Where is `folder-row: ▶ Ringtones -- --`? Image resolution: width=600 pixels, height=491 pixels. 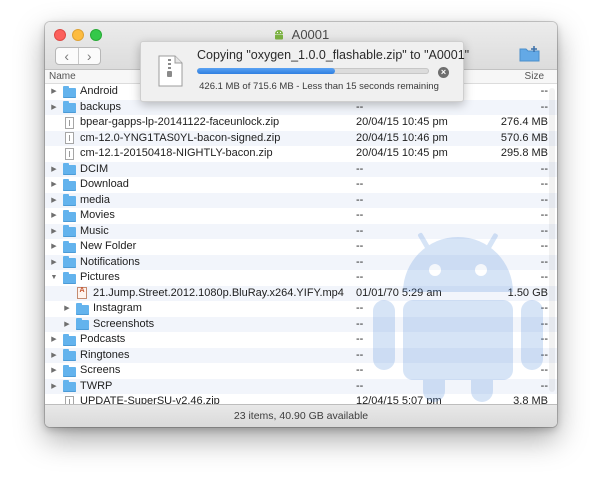 folder-row: ▶ Ringtones -- -- is located at coordinates (301, 355).